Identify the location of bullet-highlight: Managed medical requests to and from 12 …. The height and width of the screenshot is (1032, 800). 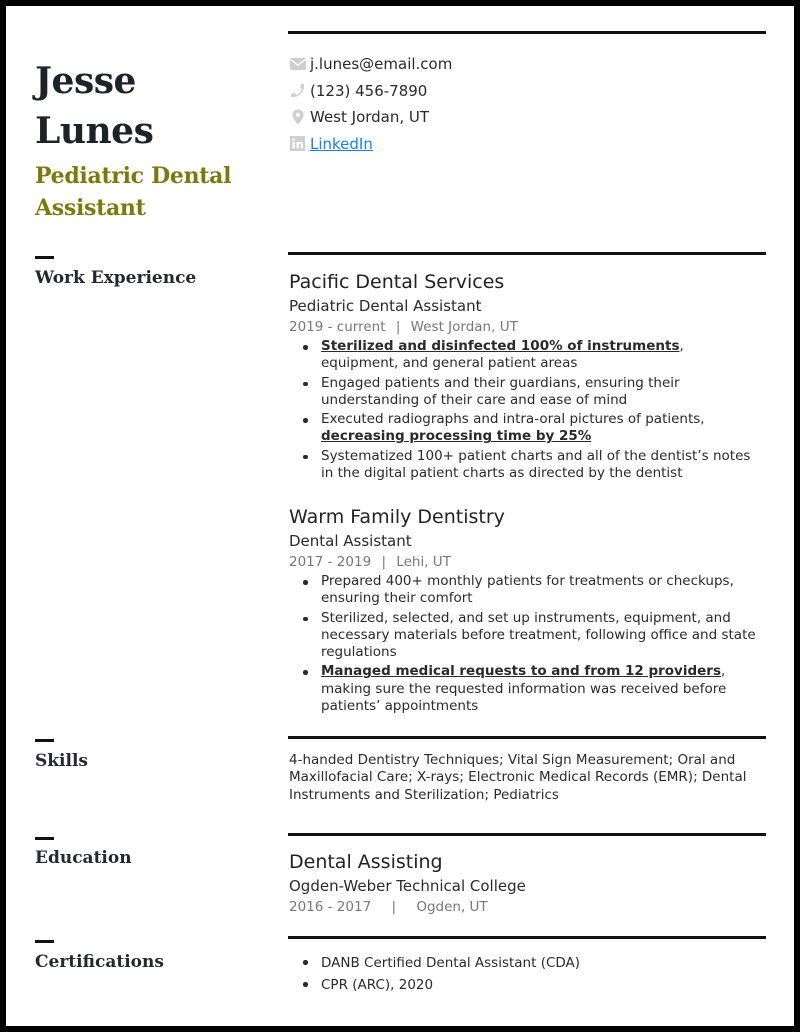
(521, 671).